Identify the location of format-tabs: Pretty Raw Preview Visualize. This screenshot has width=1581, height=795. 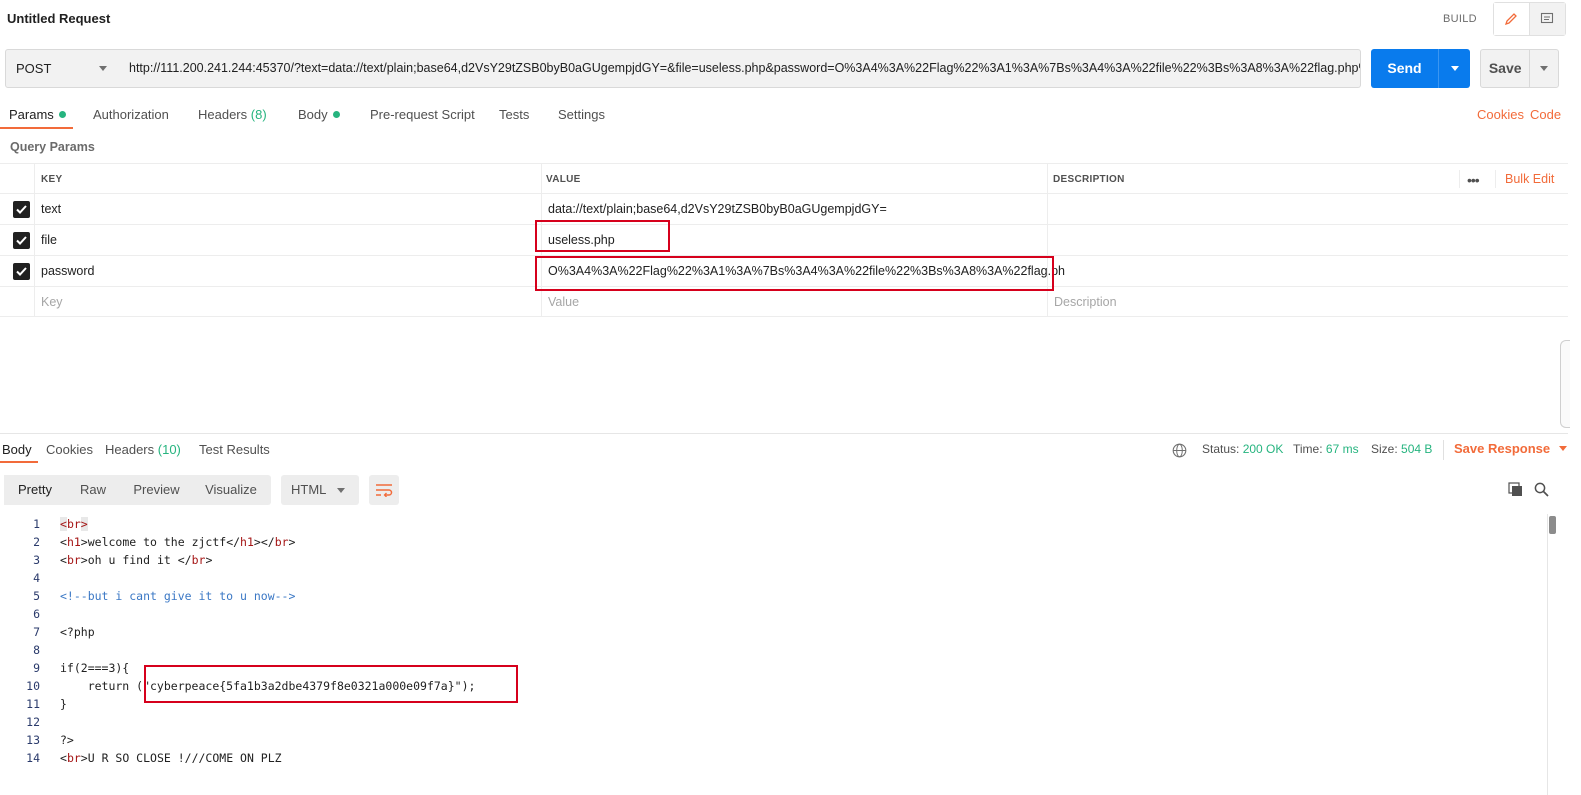
(137, 490).